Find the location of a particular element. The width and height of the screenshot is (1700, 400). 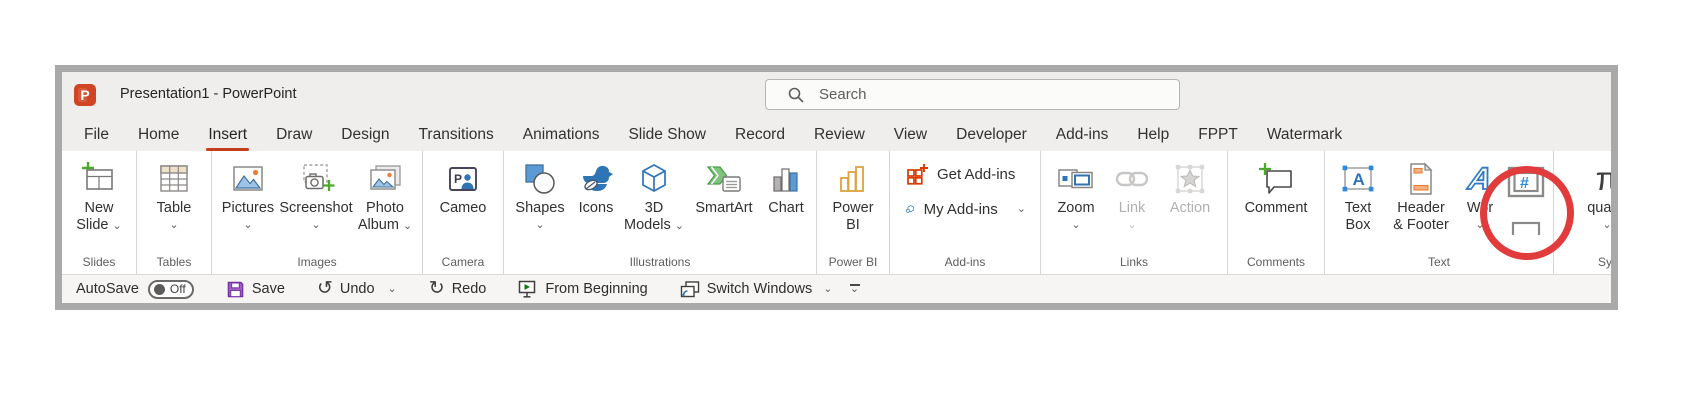

new-slide-button: New Slide ⌄ is located at coordinates (99, 203).